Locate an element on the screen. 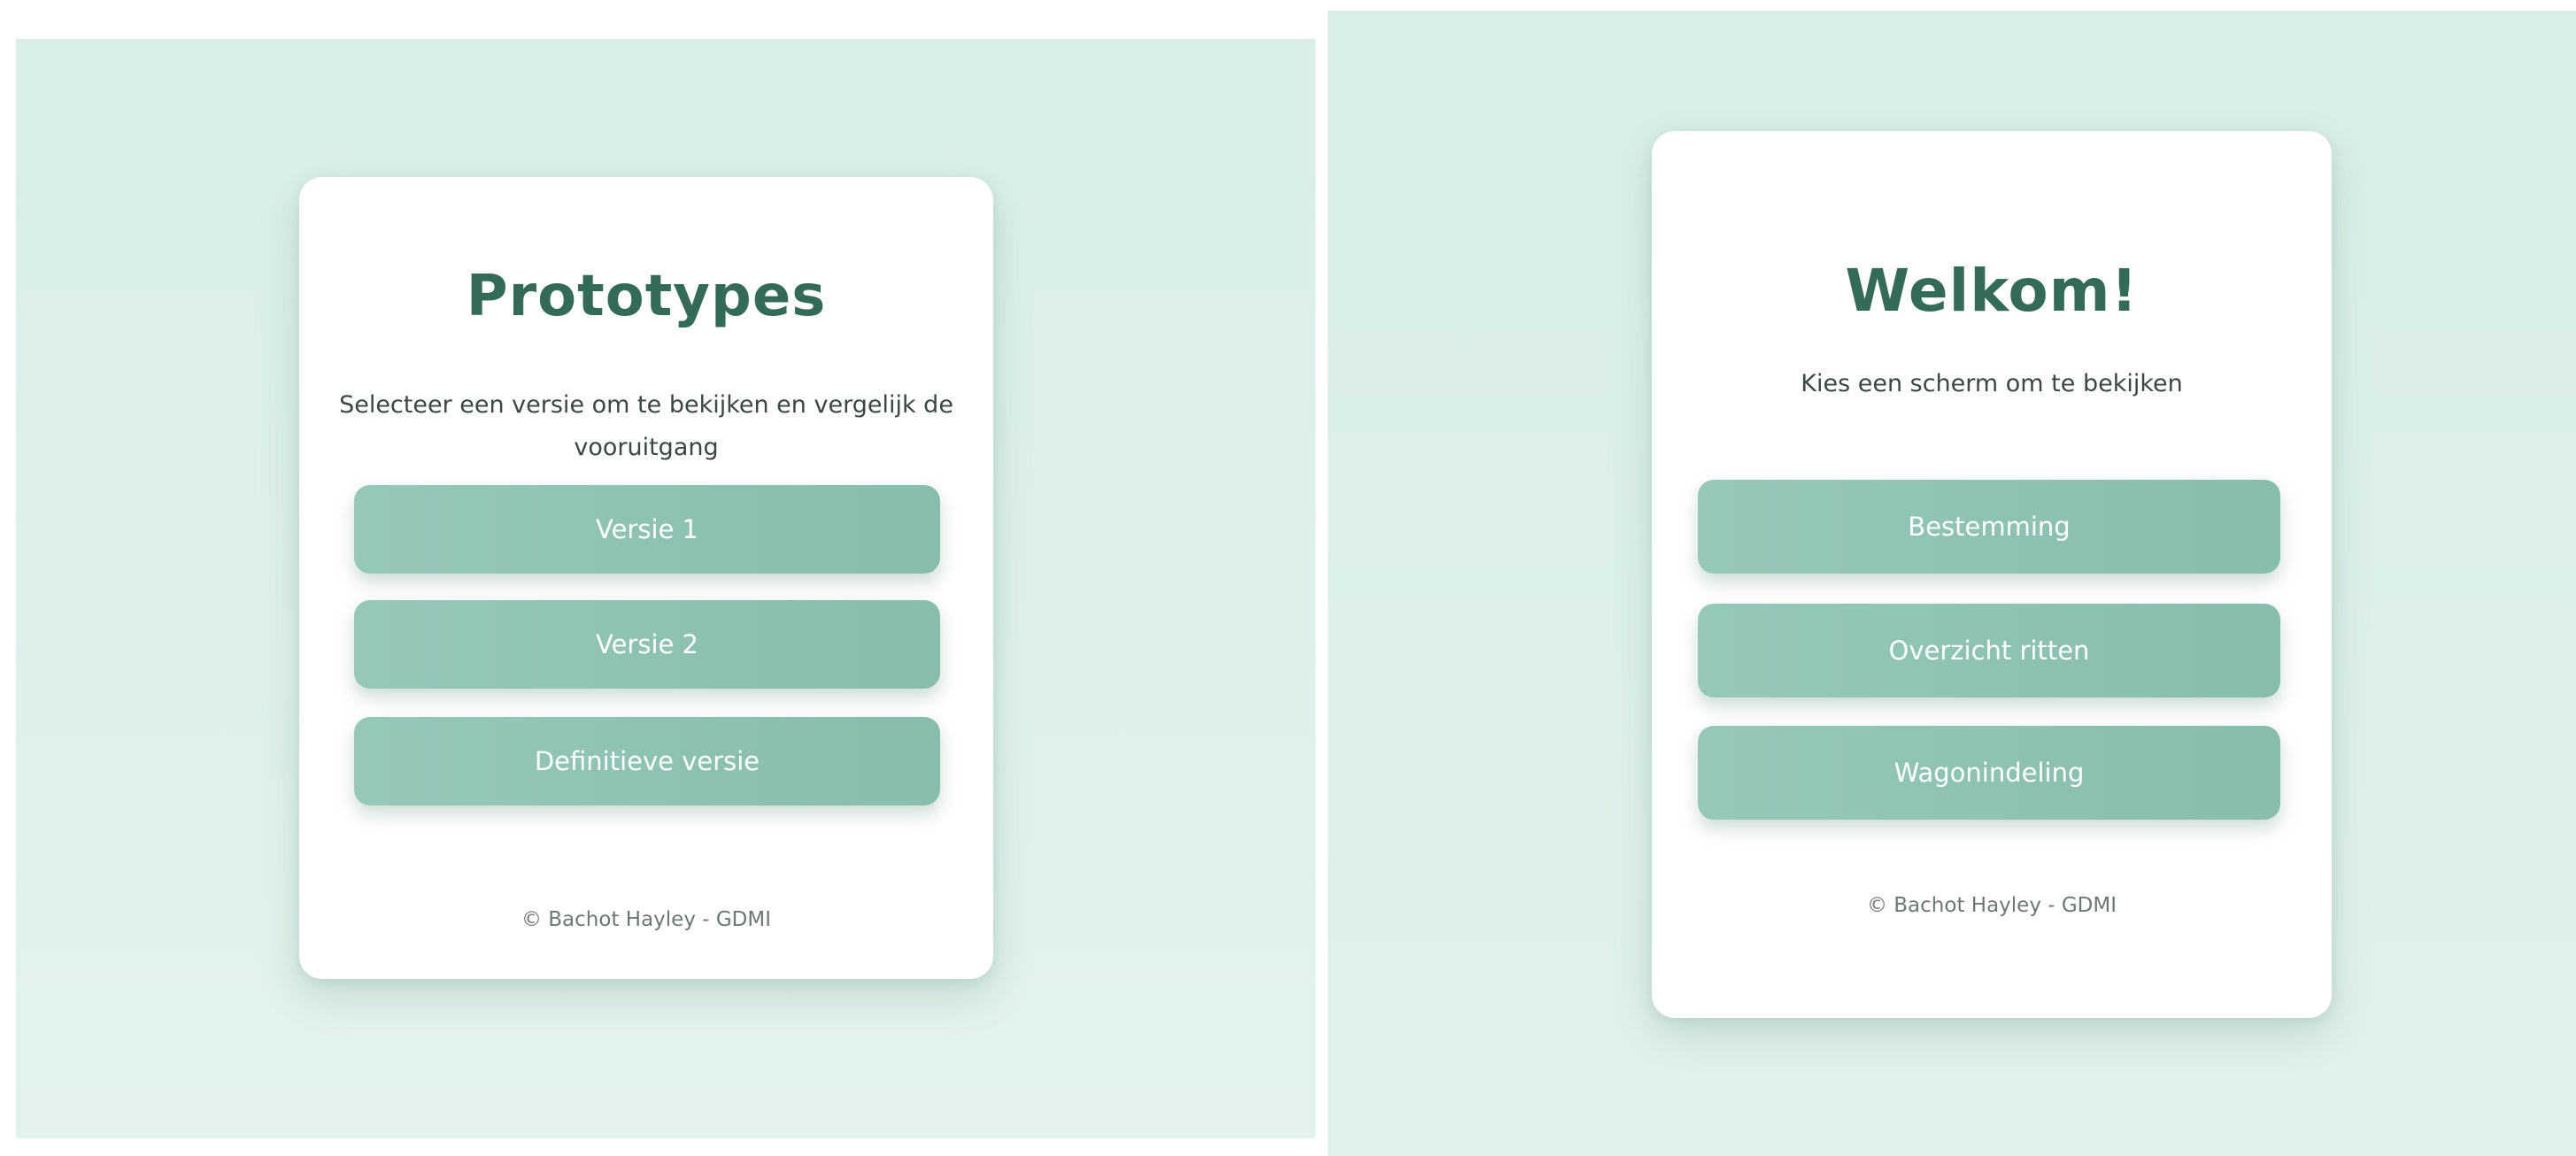 Image resolution: width=2576 pixels, height=1156 pixels. page-title: Prototypes is located at coordinates (646, 296).